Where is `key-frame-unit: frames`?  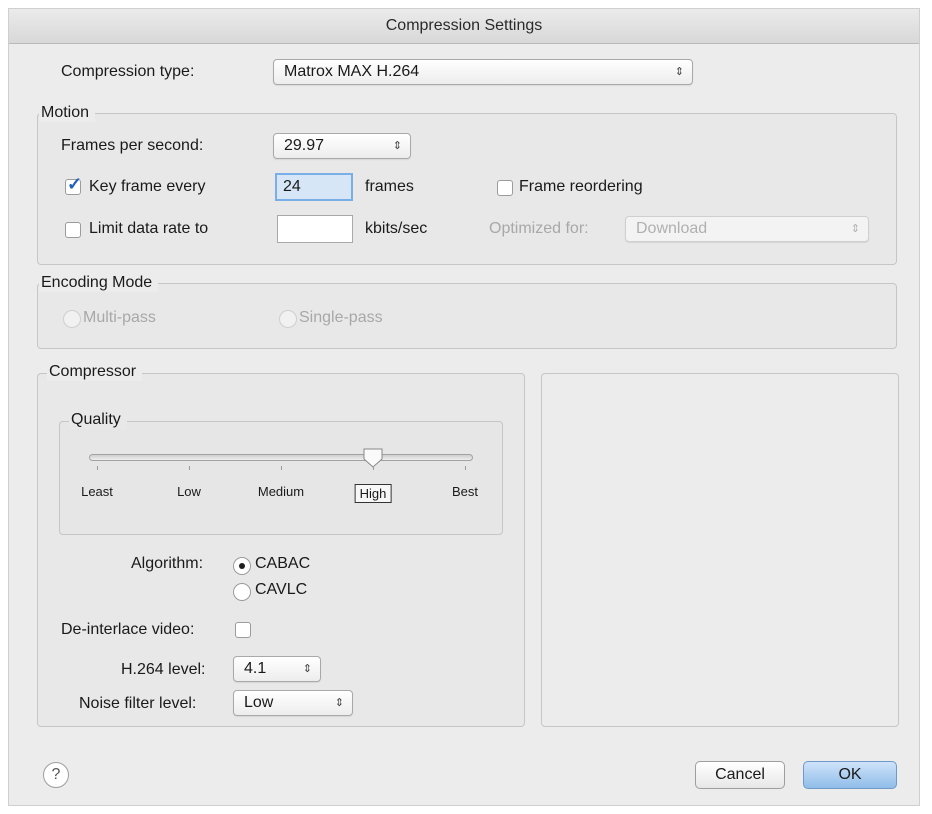 key-frame-unit: frames is located at coordinates (389, 186).